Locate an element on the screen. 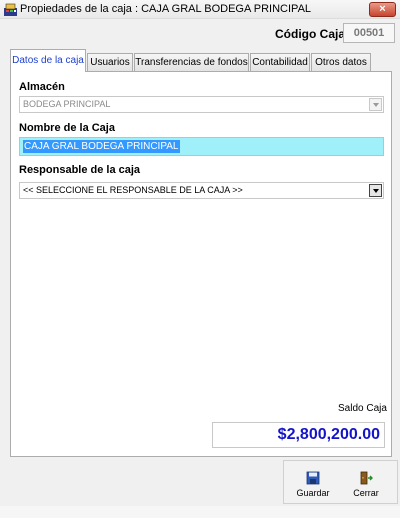  nombre-caja-value: CAJA GRAL BODEGA PRINCIPAL is located at coordinates (101, 146).